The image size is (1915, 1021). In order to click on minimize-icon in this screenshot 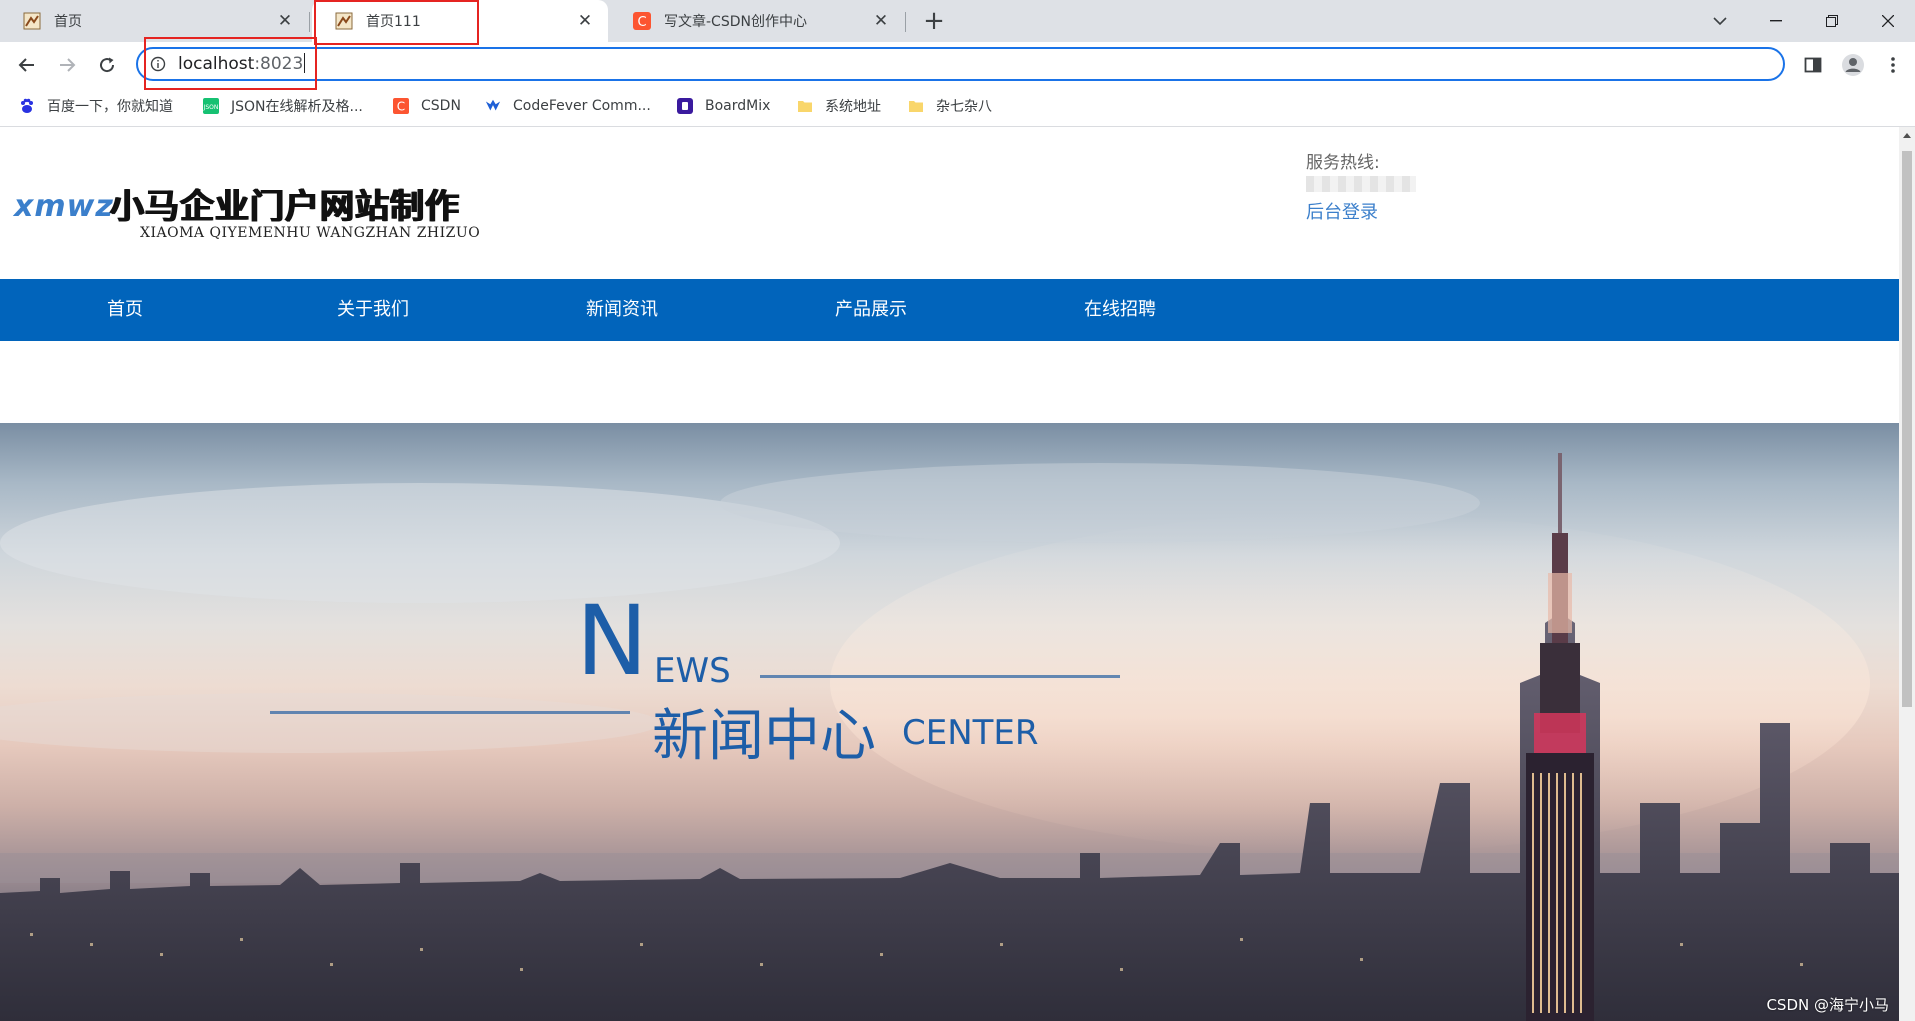, I will do `click(1776, 21)`.